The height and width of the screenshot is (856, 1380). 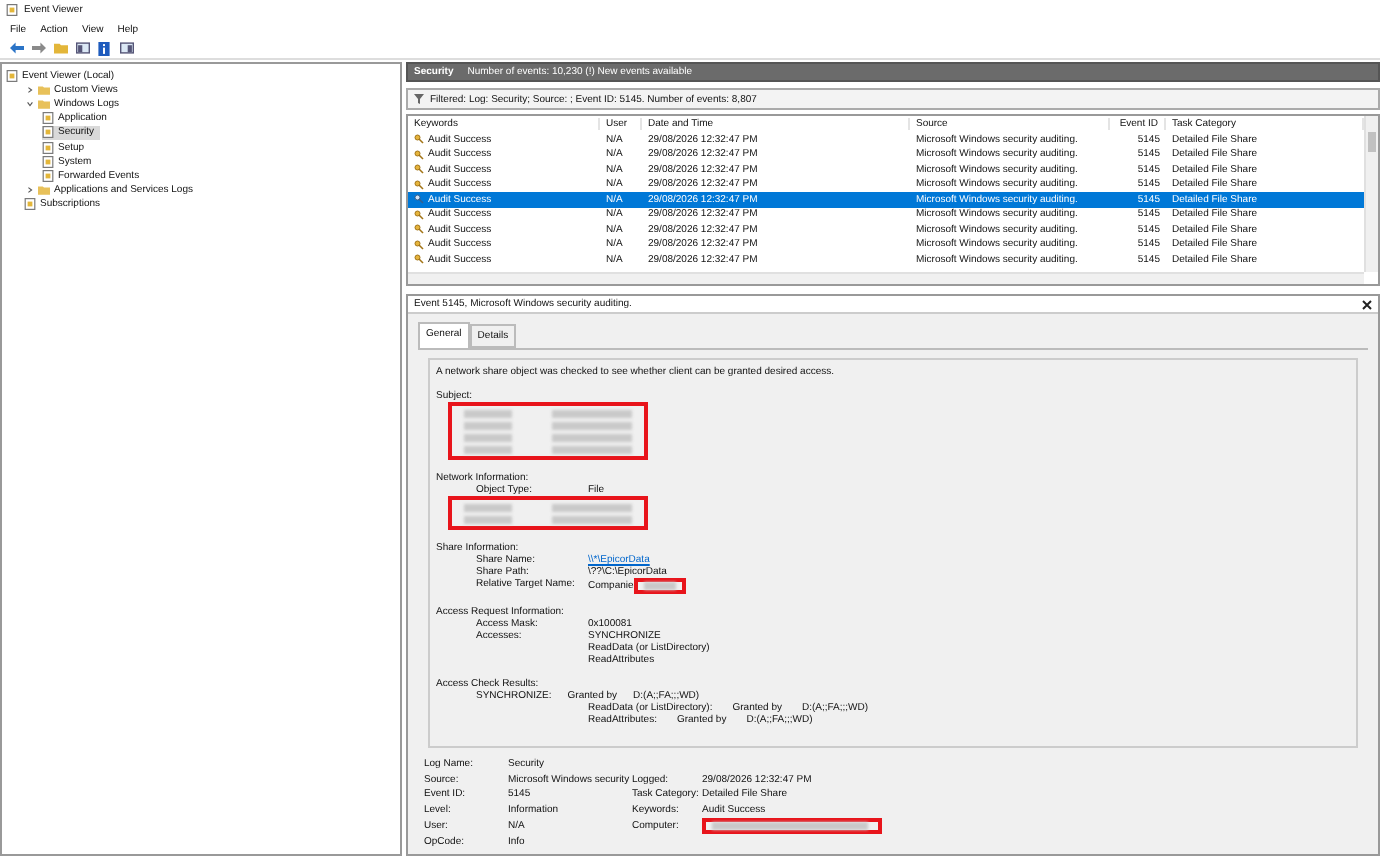 What do you see at coordinates (886, 278) in the screenshot?
I see `horizontal-scrollbar` at bounding box center [886, 278].